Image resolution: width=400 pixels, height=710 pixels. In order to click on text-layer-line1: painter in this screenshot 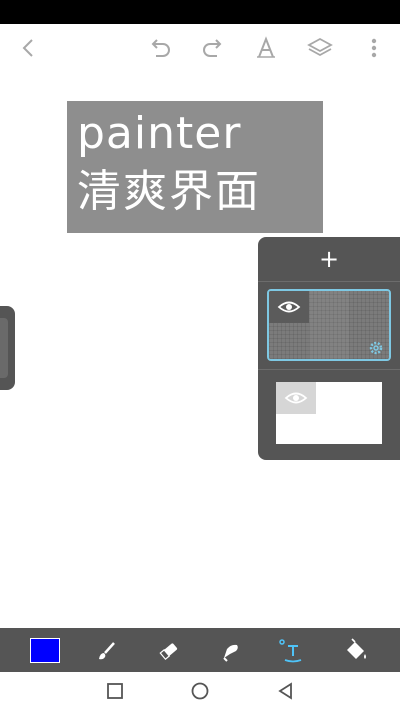, I will do `click(159, 133)`.